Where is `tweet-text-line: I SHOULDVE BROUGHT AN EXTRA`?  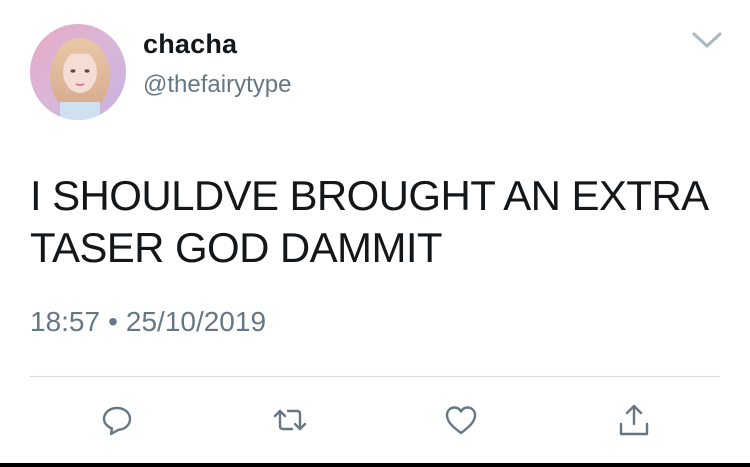
tweet-text-line: I SHOULDVE BROUGHT AN EXTRA is located at coordinates (369, 195).